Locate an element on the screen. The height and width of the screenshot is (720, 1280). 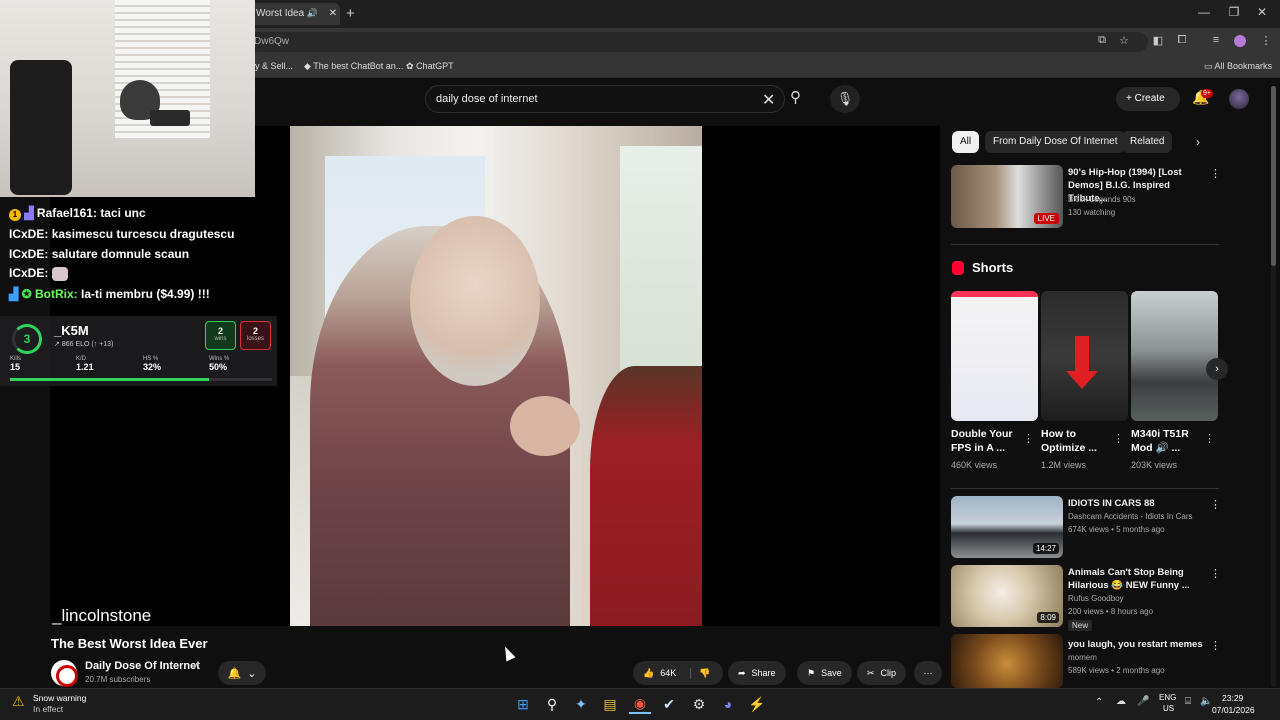
clip-button: ✂ Clip is located at coordinates (882, 673).